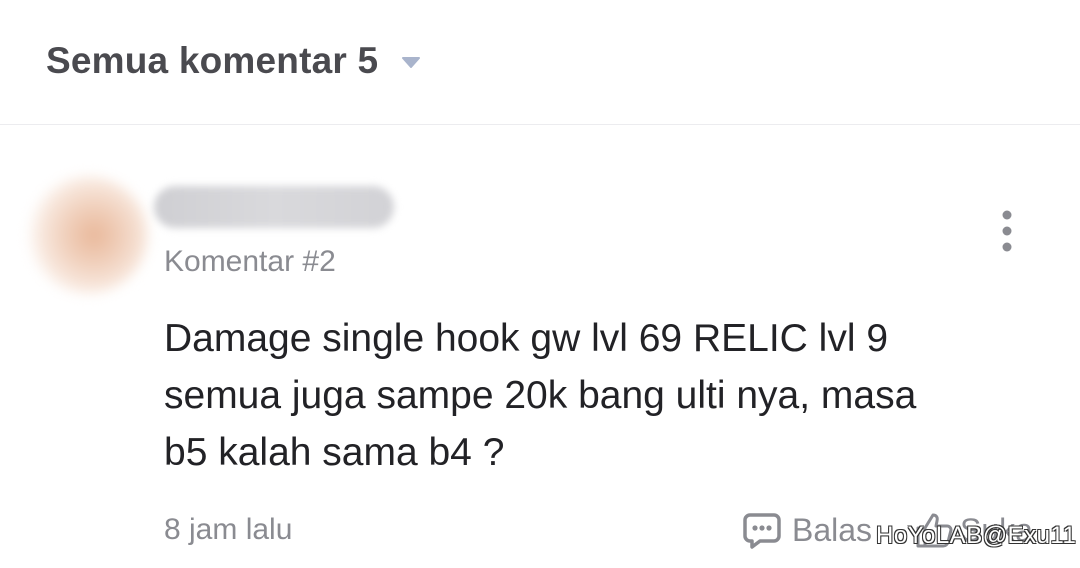 The width and height of the screenshot is (1080, 568). What do you see at coordinates (762, 531) in the screenshot?
I see `chat-bubble-icon` at bounding box center [762, 531].